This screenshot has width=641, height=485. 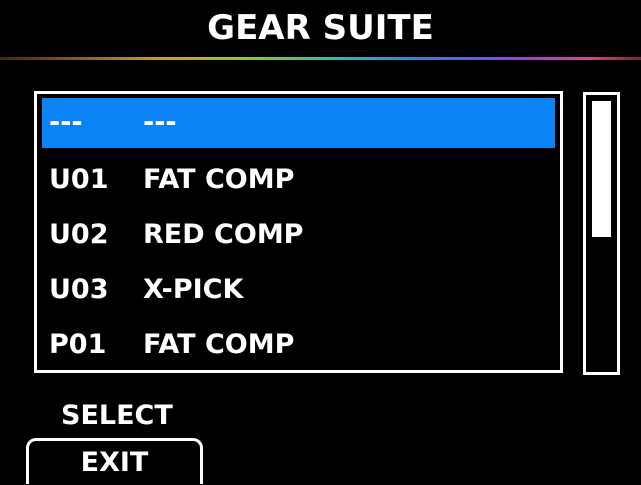 I want to click on list-item-code: U01, so click(x=79, y=179).